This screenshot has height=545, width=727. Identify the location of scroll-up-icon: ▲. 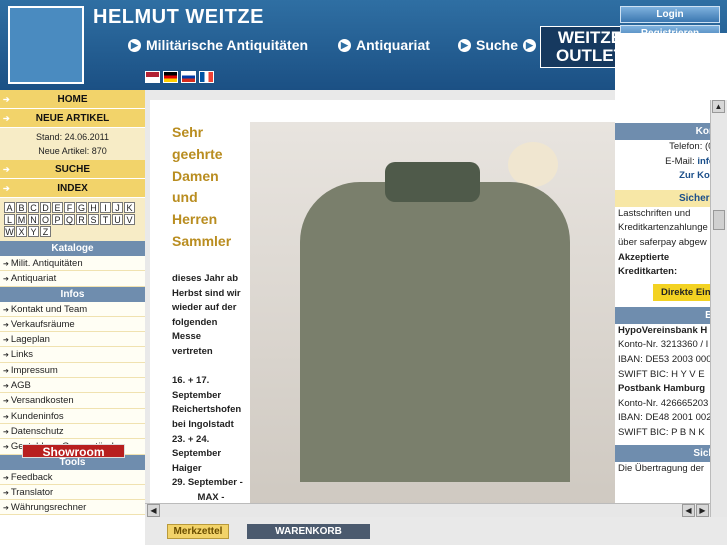
(718, 106).